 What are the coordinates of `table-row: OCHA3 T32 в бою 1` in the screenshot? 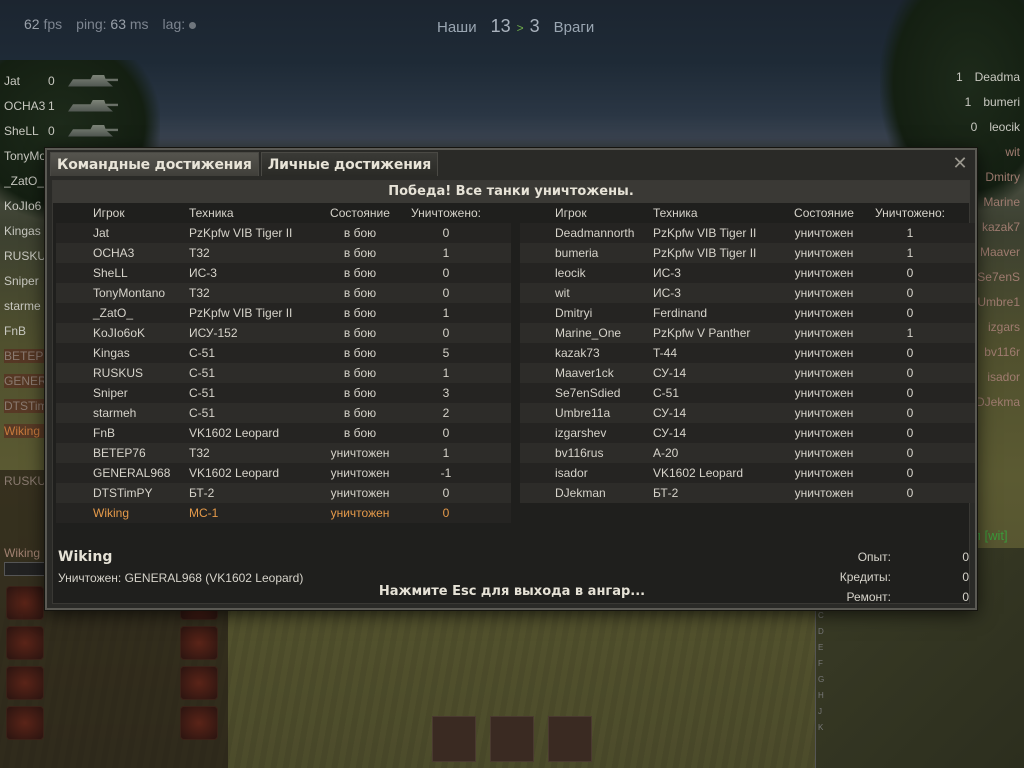 It's located at (283, 253).